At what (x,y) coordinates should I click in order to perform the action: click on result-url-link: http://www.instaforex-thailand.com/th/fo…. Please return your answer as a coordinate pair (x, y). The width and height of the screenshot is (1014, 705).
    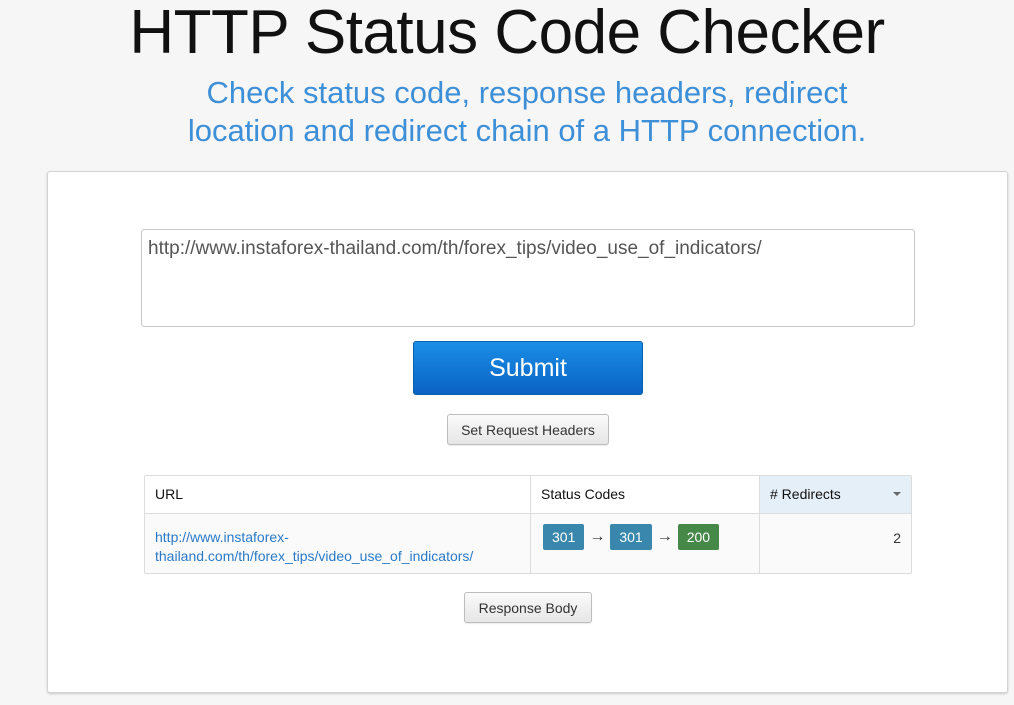
    Looking at the image, I should click on (340, 547).